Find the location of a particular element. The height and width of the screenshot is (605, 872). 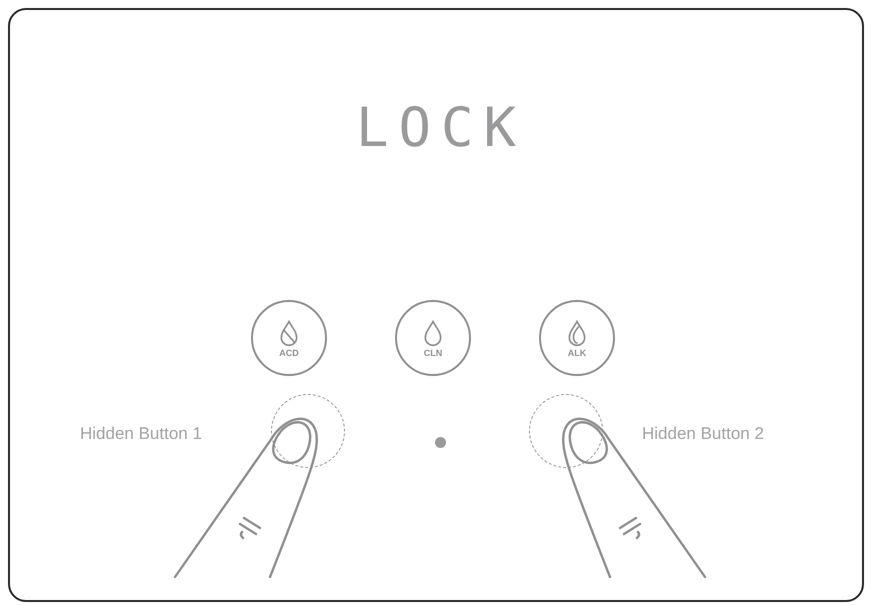

display-readout: LOCK is located at coordinates (440, 128).